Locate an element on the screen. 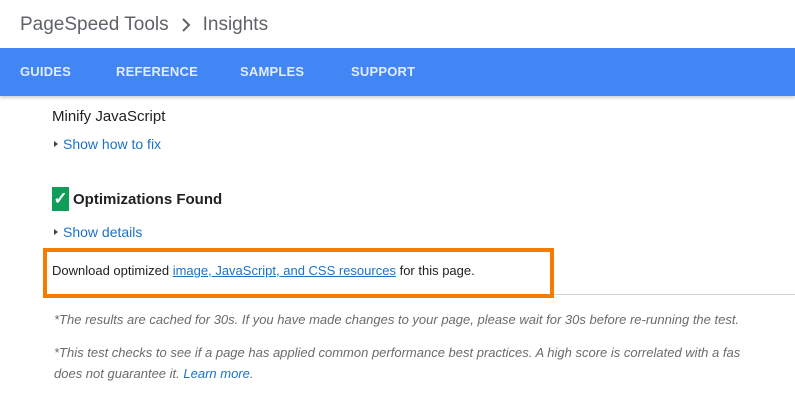  download-prefix: Download optimized is located at coordinates (112, 270).